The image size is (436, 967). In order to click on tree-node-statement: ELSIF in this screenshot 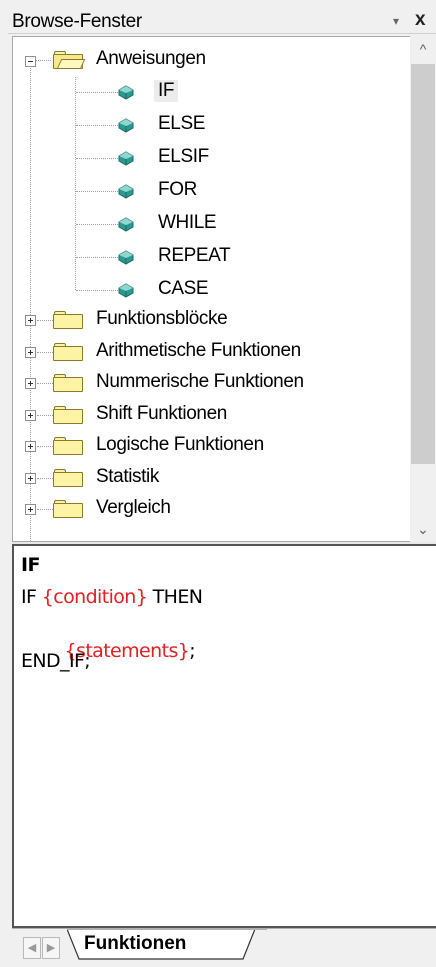, I will do `click(163, 158)`.